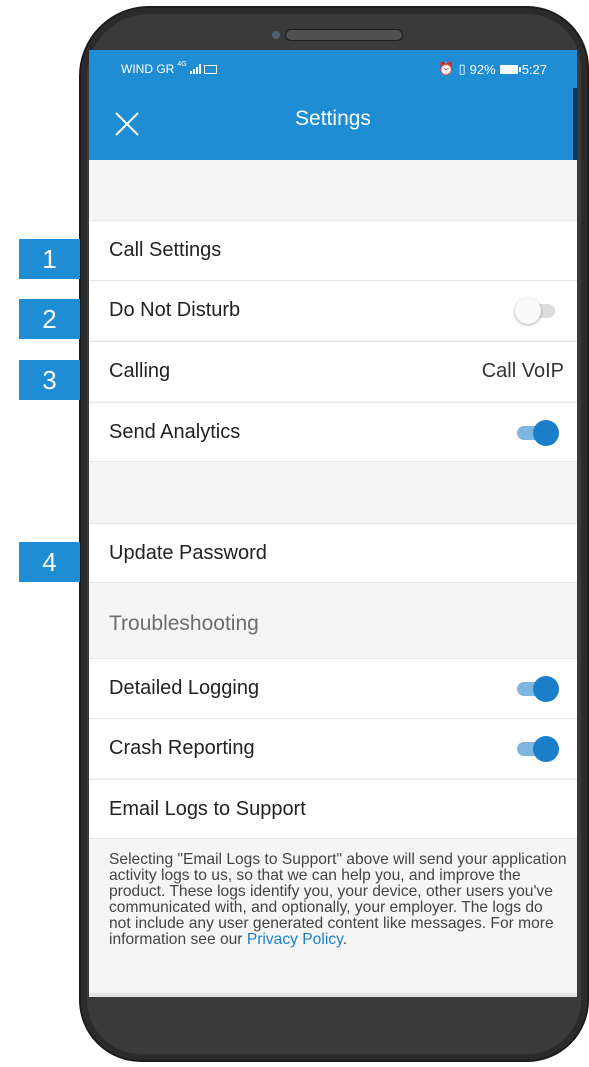 Image resolution: width=589 pixels, height=1067 pixels. Describe the element at coordinates (184, 688) in the screenshot. I see `detailed-logging-label: Detailed Logging` at that location.